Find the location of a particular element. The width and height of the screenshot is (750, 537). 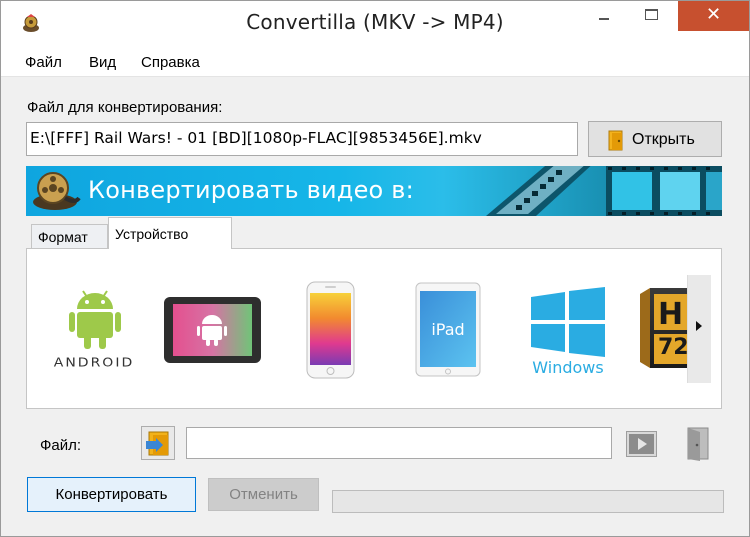

film-strip-graphic is located at coordinates (604, 191).